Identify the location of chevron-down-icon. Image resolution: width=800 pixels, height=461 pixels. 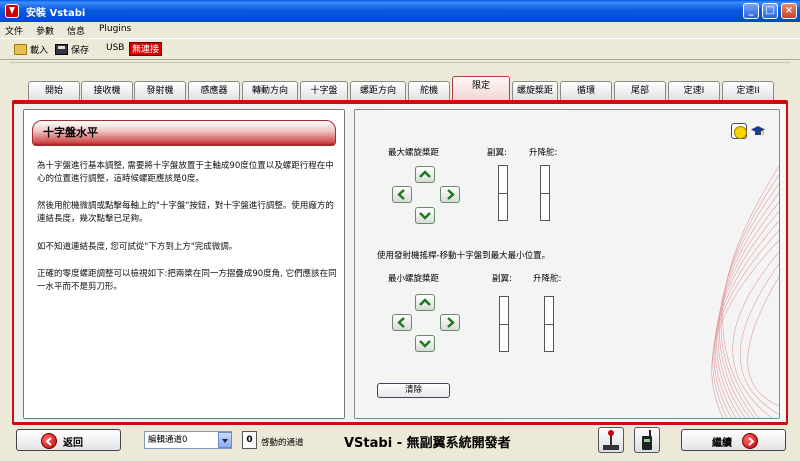
(225, 440).